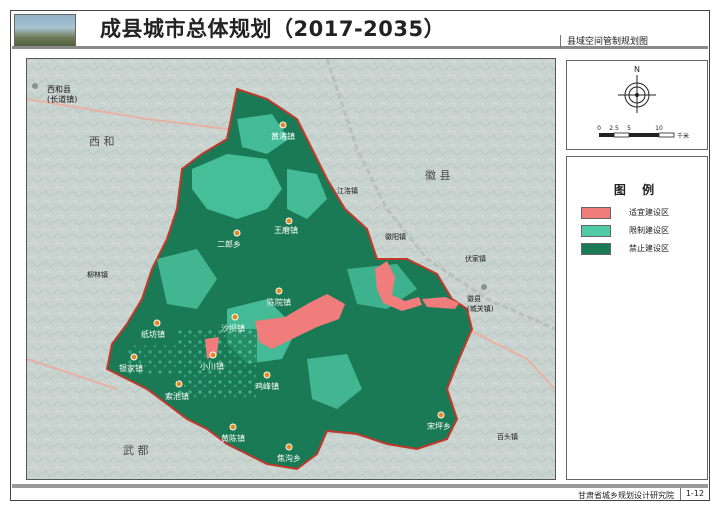  I want to click on label-xiaochuan: 小川镇, so click(212, 366).